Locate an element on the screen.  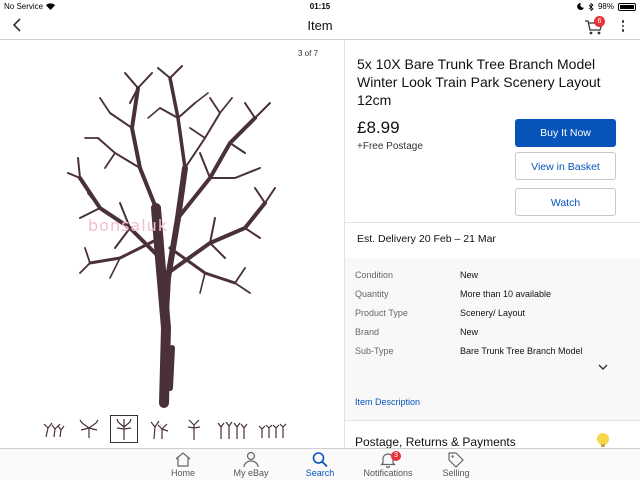
tab-selling: Selling is located at coordinates (456, 464).